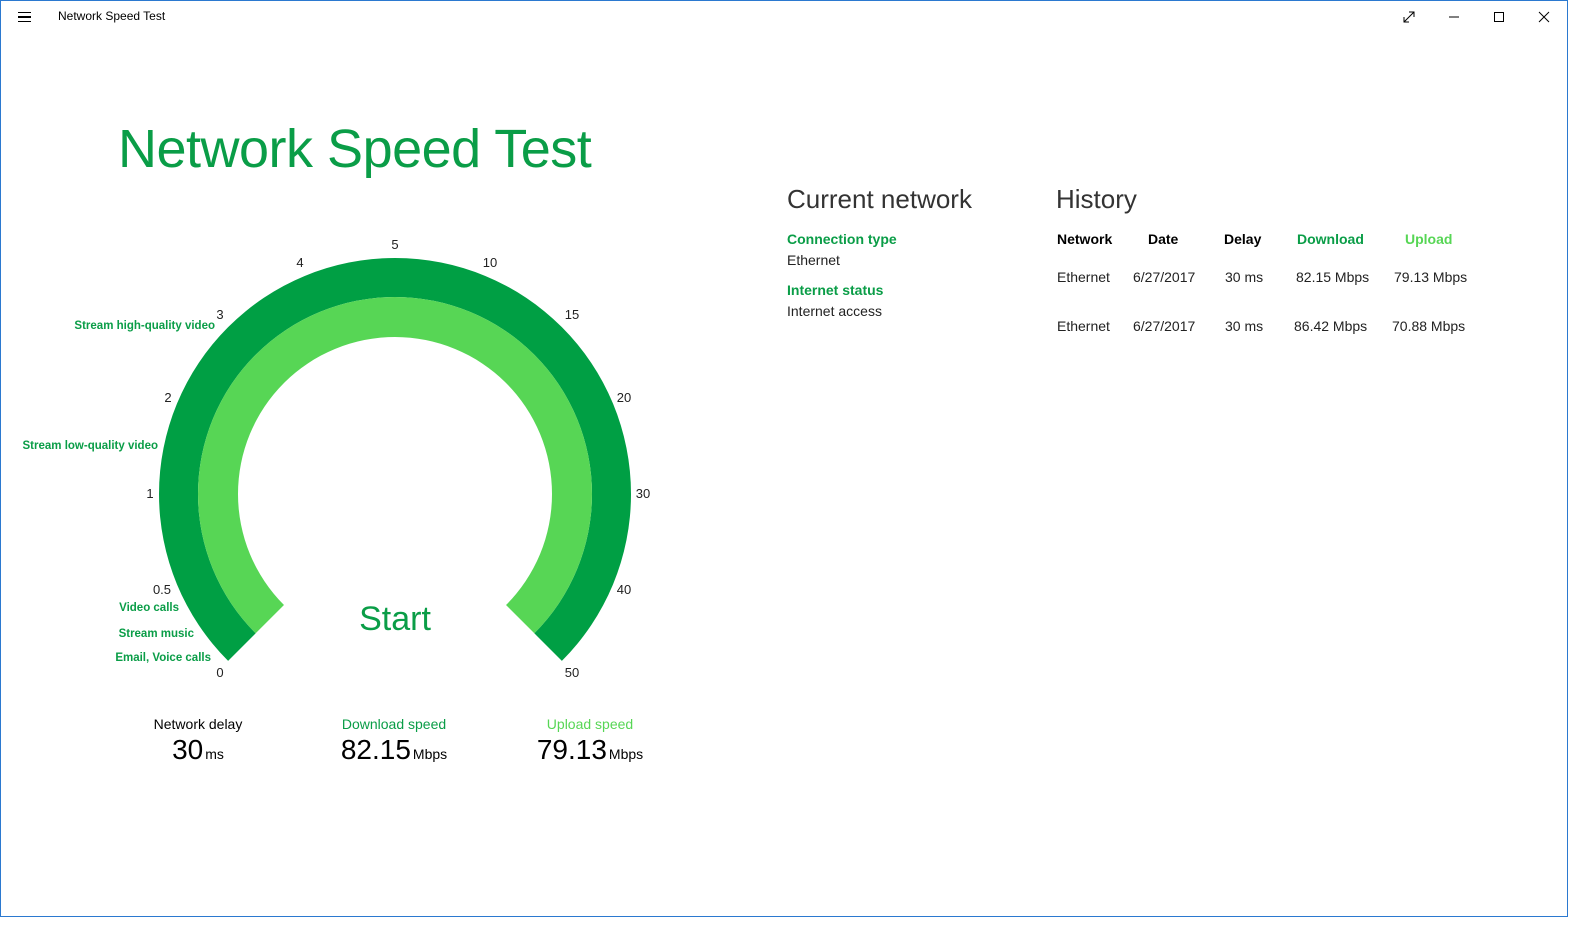 The image size is (1596, 933). What do you see at coordinates (214, 754) in the screenshot?
I see `network-delay-unit: ms` at bounding box center [214, 754].